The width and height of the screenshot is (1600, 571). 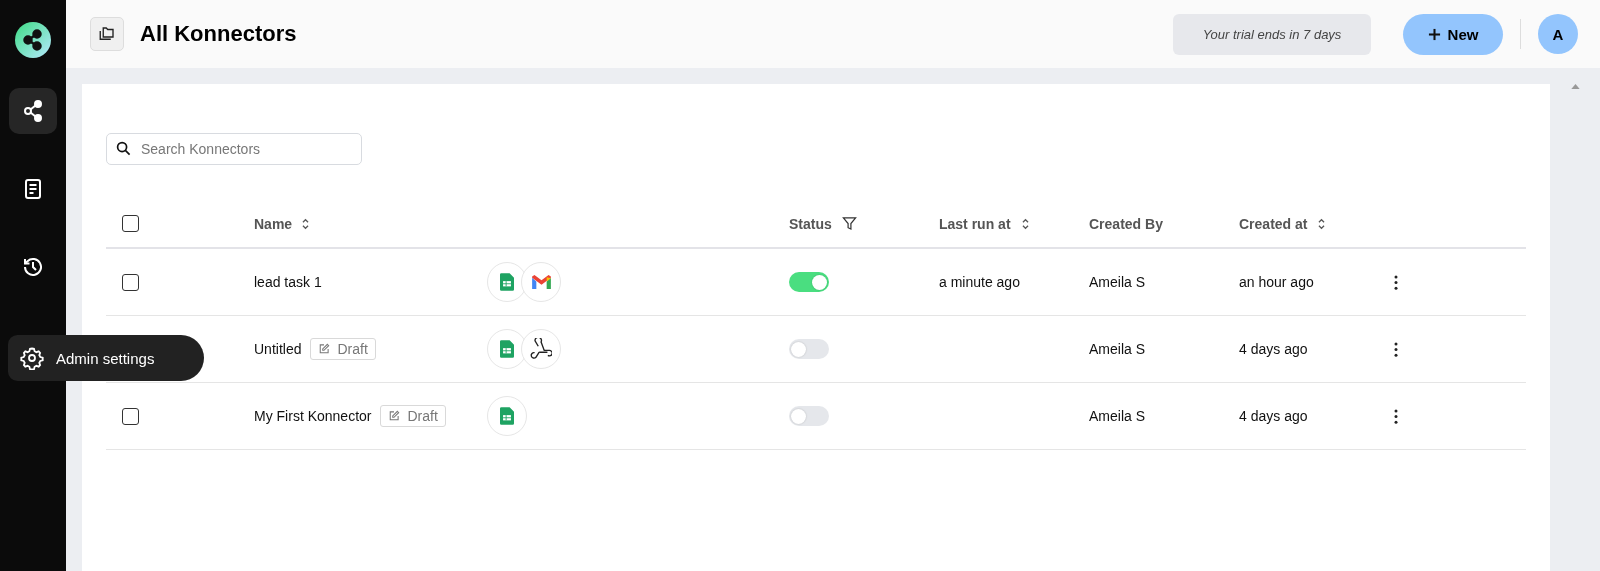 What do you see at coordinates (849, 223) in the screenshot?
I see `filter-icon` at bounding box center [849, 223].